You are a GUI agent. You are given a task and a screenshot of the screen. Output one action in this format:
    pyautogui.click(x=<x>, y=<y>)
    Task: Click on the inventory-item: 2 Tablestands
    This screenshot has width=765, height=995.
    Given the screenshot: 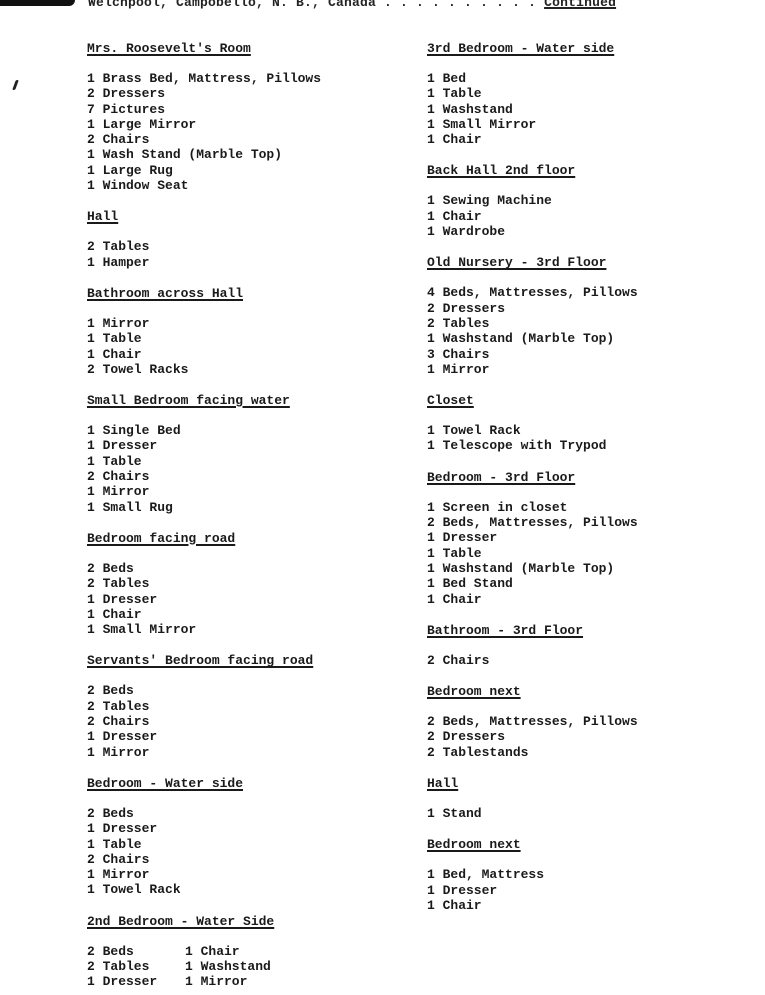 What is the action you would take?
    pyautogui.click(x=478, y=752)
    